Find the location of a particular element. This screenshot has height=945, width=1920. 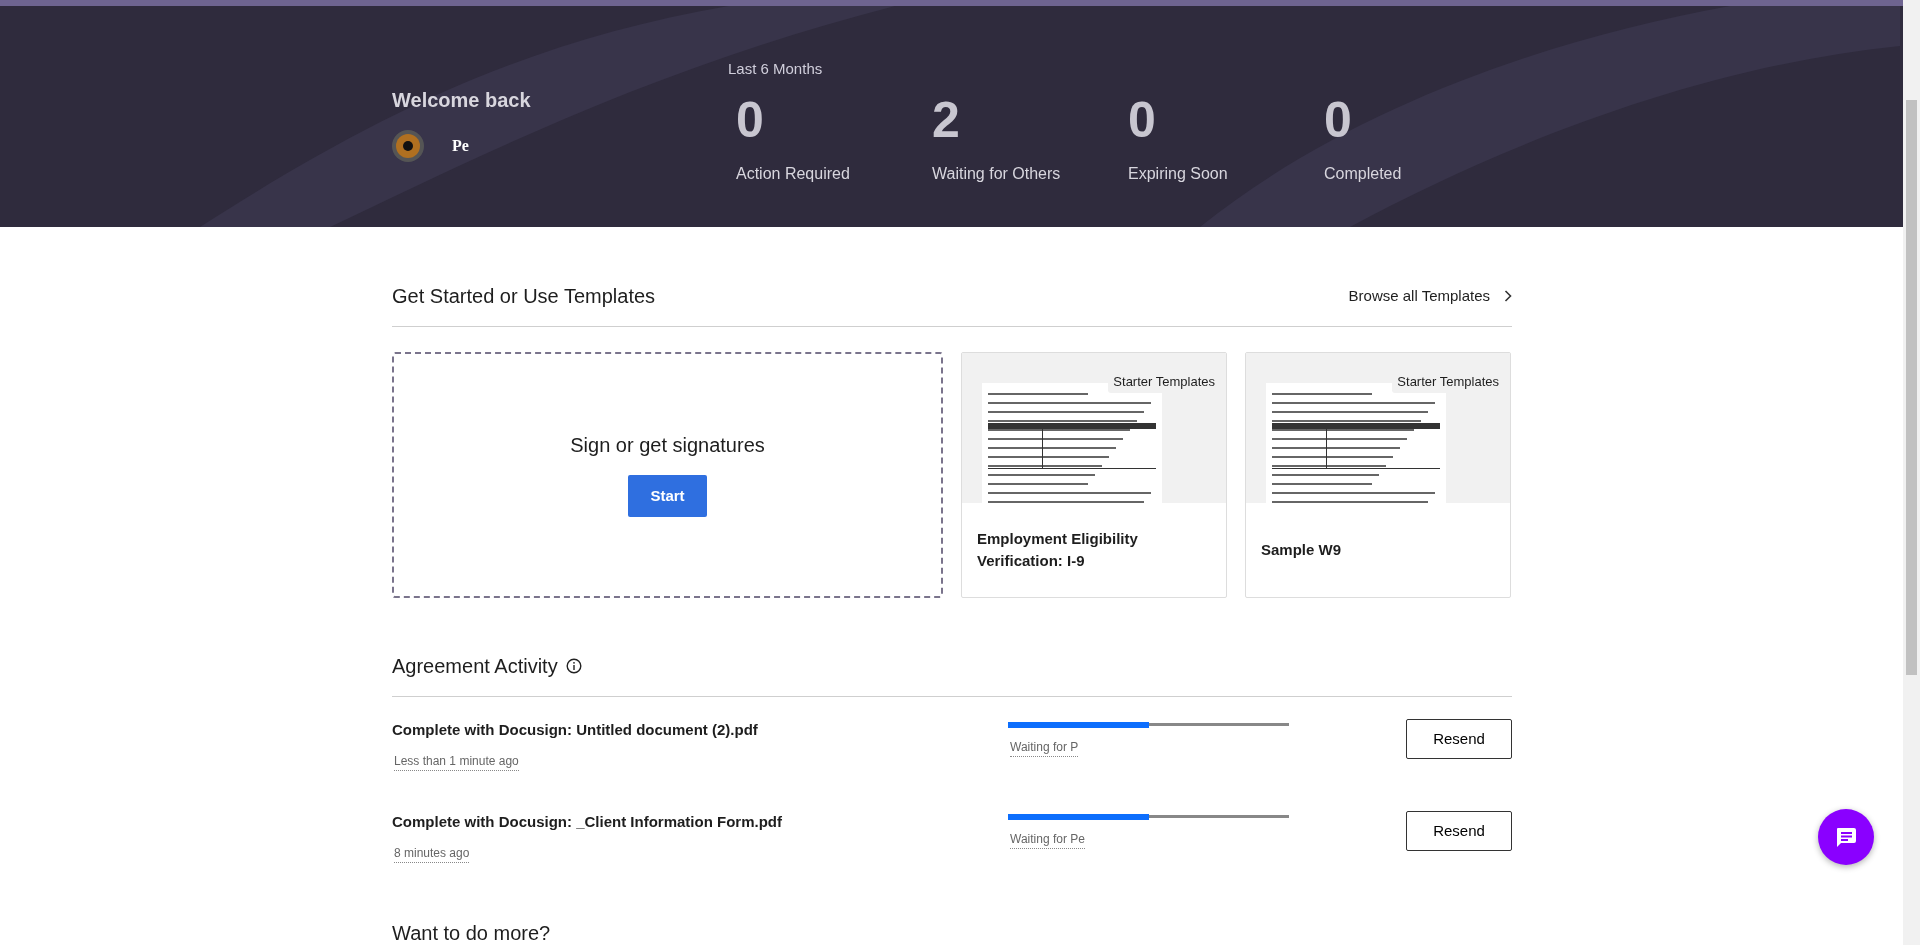

document-name: Complete with Docusign: _Client Information Form.pdf is located at coordinates (700, 822).